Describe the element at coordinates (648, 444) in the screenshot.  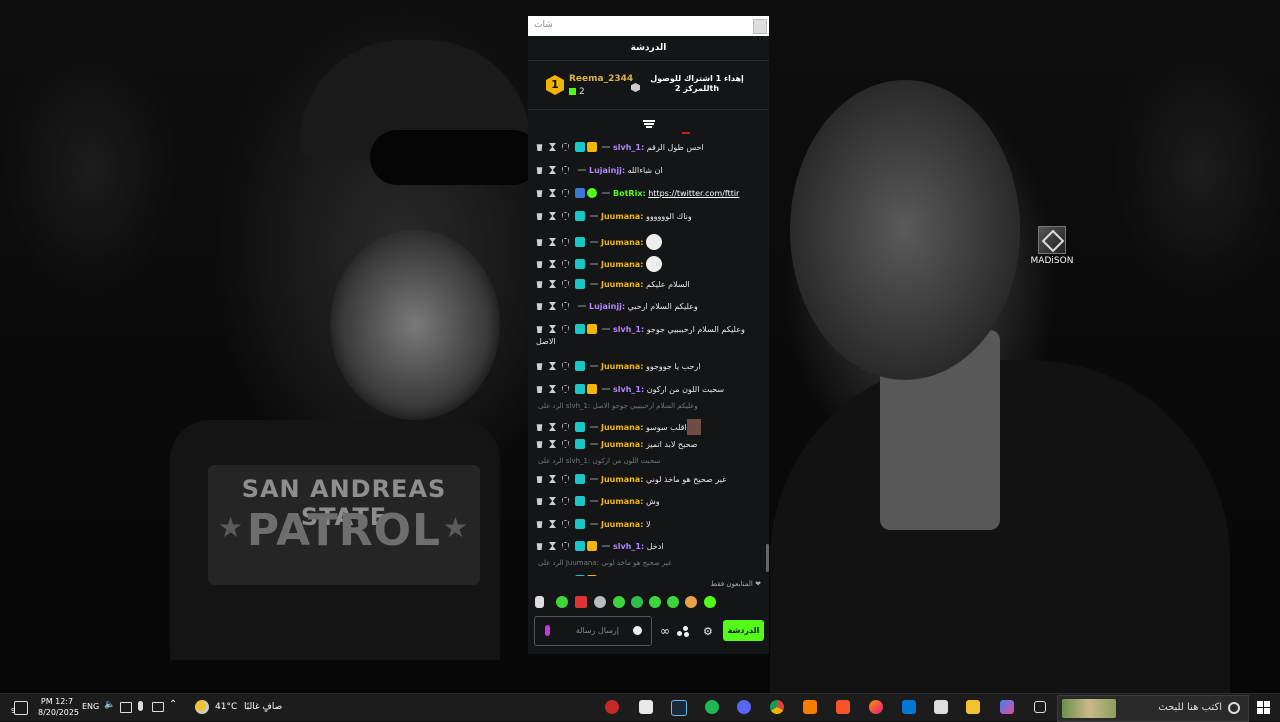
I see `chat-message: Juumana: صحيح لابد اتميز` at that location.